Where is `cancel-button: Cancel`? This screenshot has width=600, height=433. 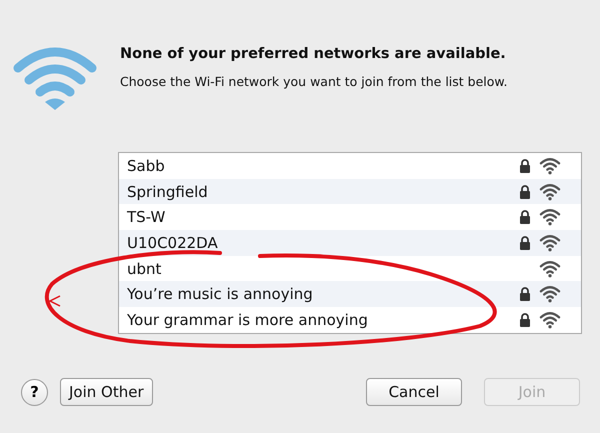 cancel-button: Cancel is located at coordinates (414, 392).